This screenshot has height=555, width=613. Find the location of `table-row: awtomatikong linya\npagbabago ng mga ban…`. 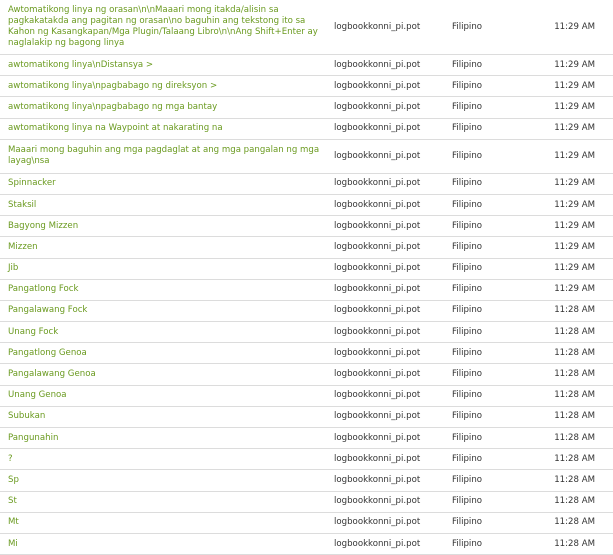

table-row: awtomatikong linya\npagbabago ng mga ban… is located at coordinates (306, 107).